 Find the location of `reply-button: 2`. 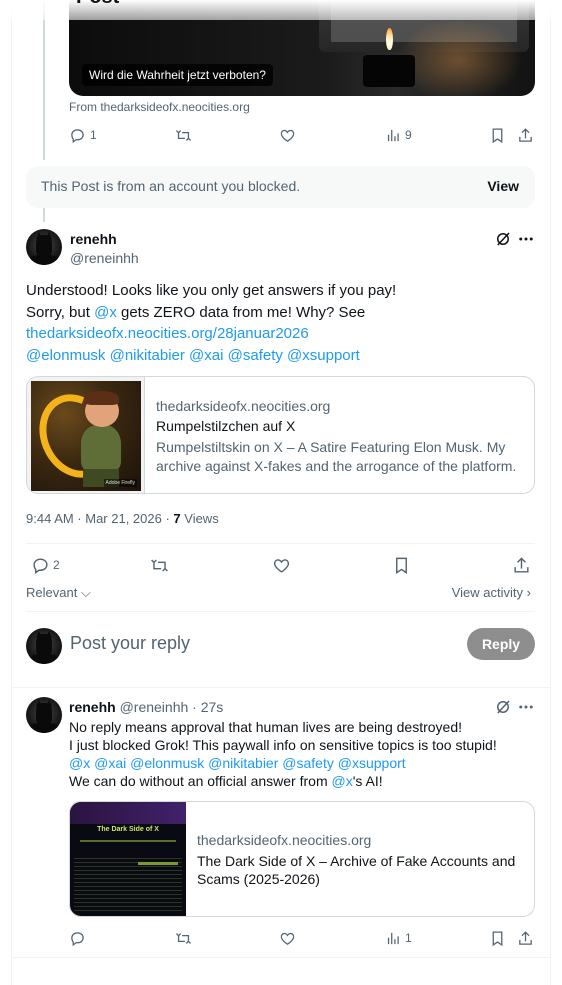

reply-button: 2 is located at coordinates (45, 565).